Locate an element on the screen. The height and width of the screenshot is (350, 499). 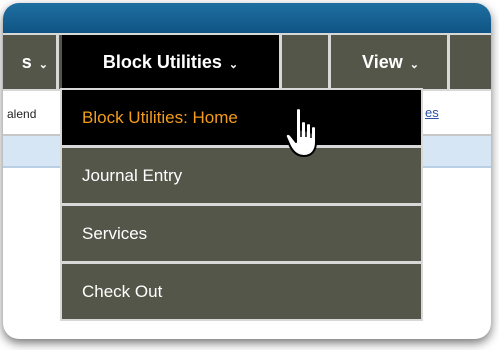
calendar-link-partial: alend is located at coordinates (21, 114).